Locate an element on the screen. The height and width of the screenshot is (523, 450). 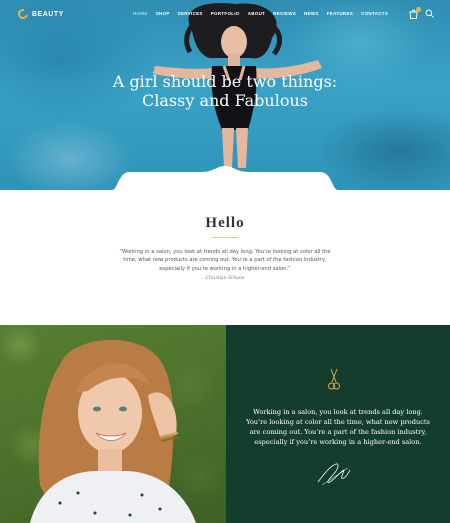
nav-item-home: HOME is located at coordinates (140, 13).